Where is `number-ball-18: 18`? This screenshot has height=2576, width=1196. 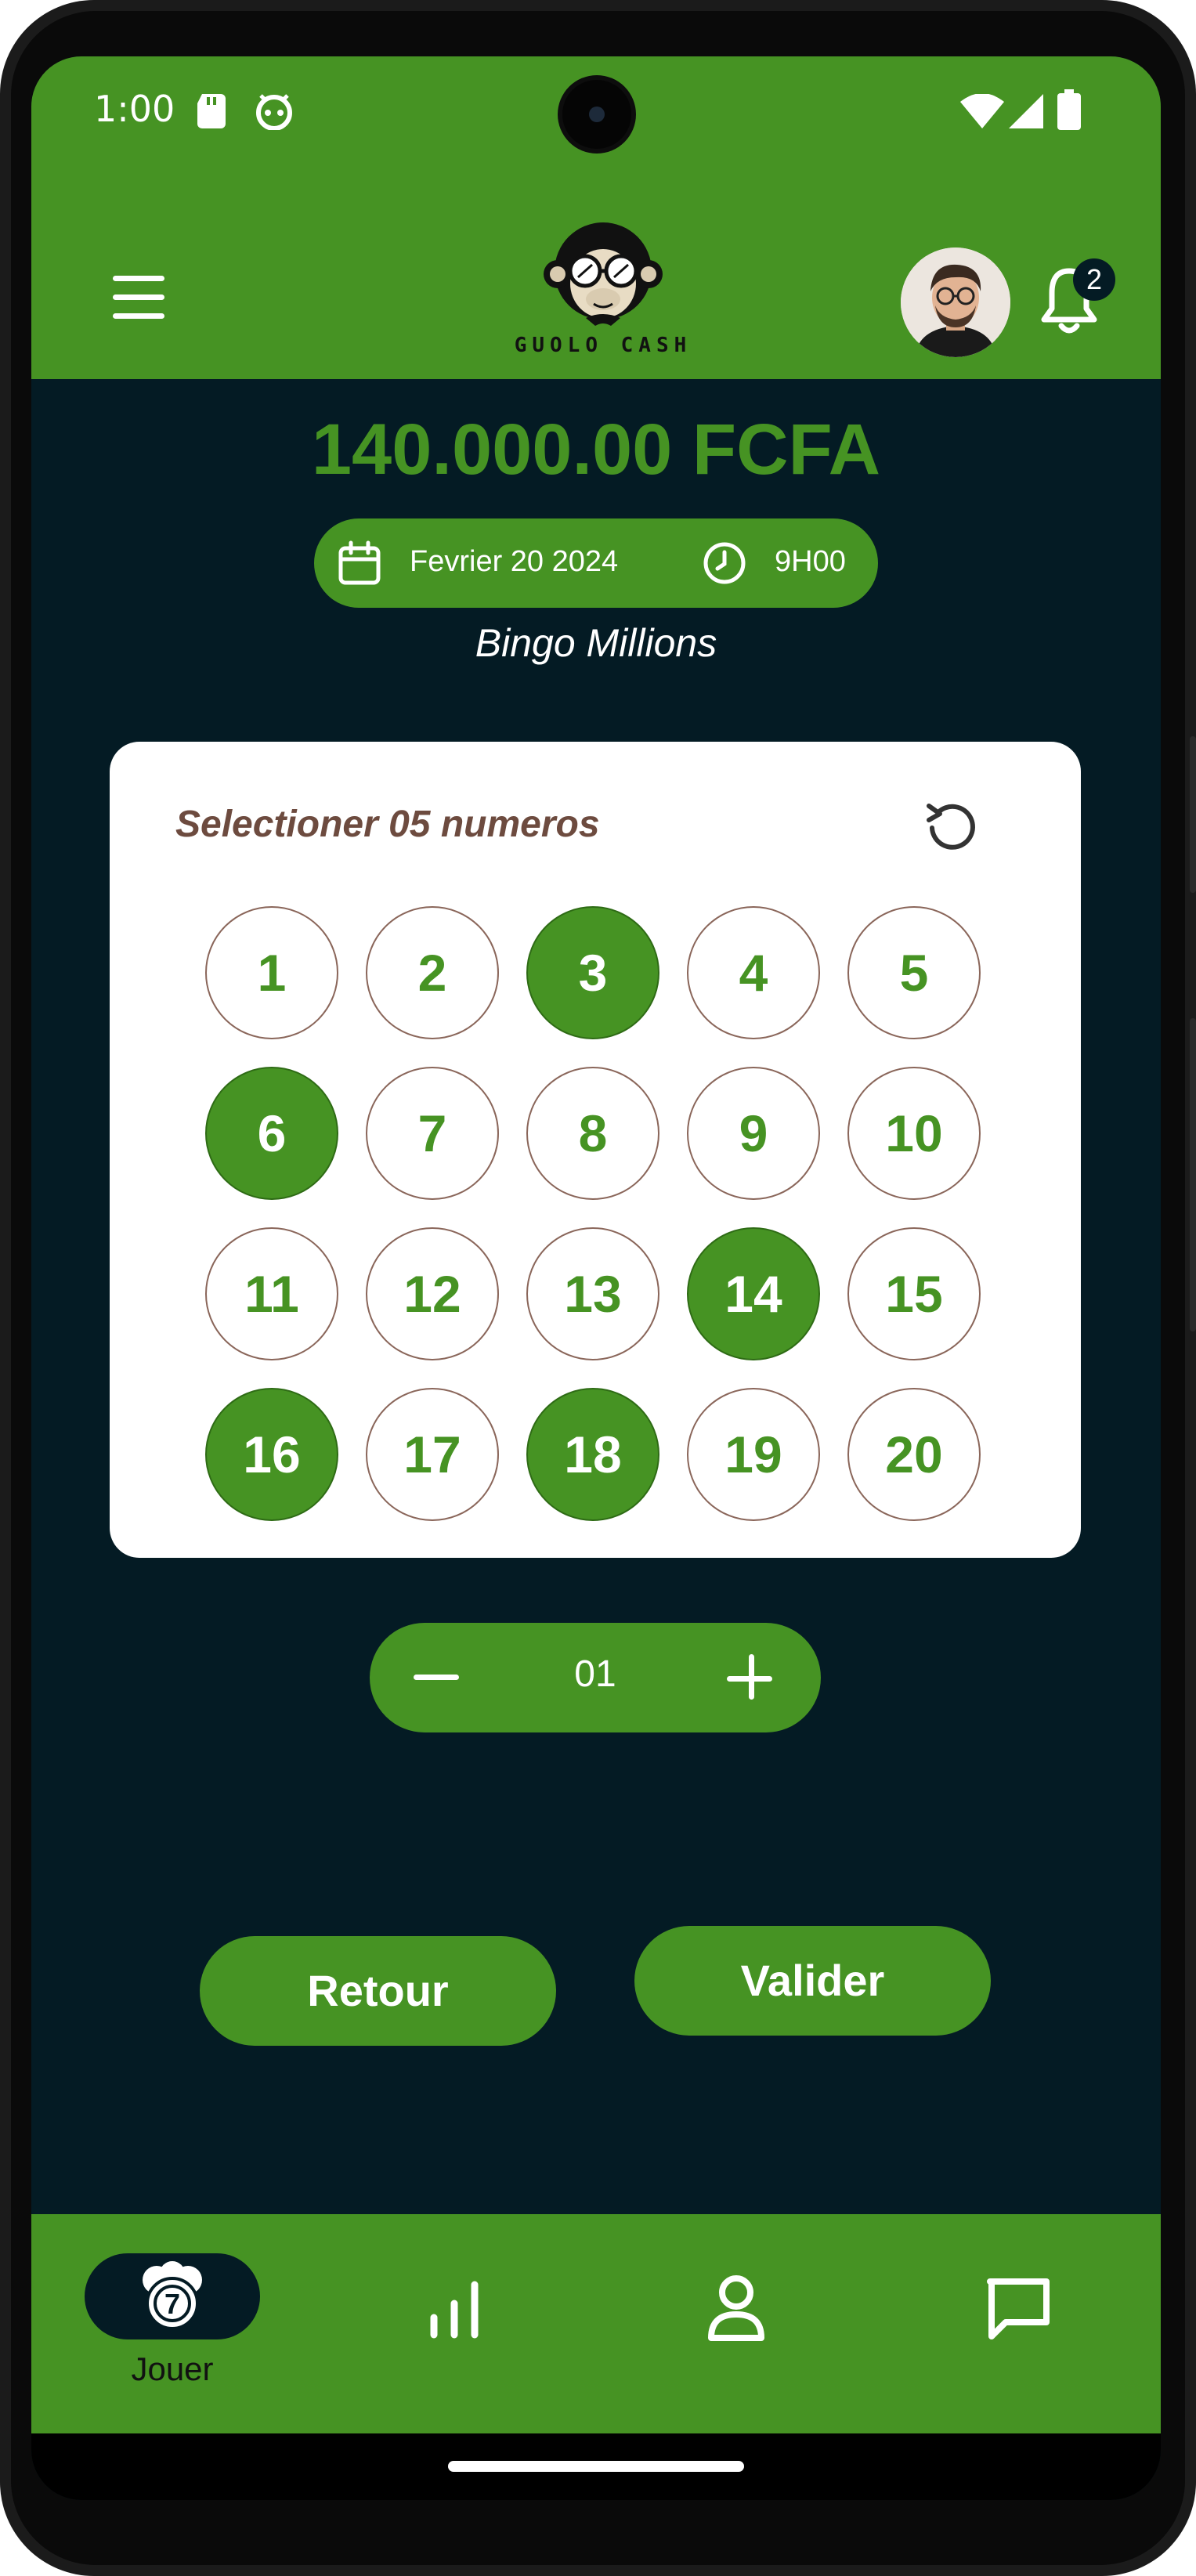
number-ball-18: 18 is located at coordinates (592, 1454).